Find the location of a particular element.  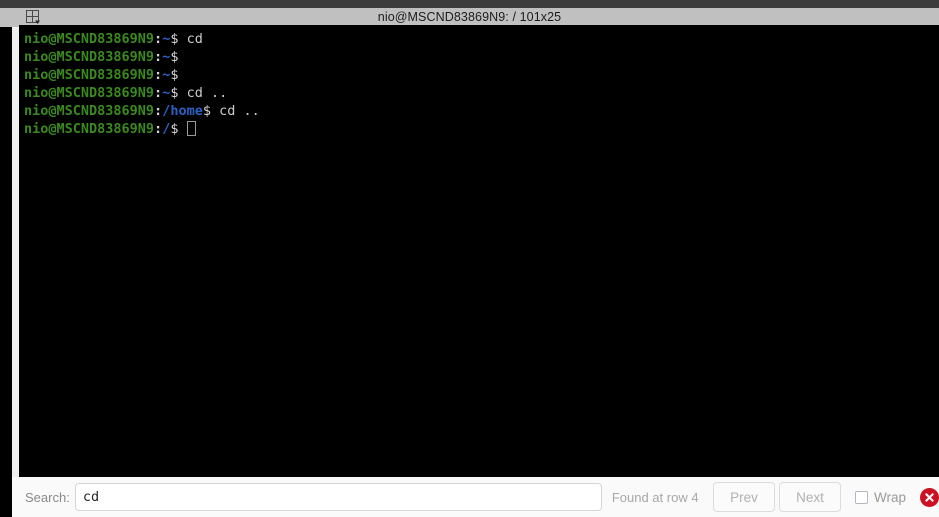

wrap-label: Wrap is located at coordinates (889, 497).